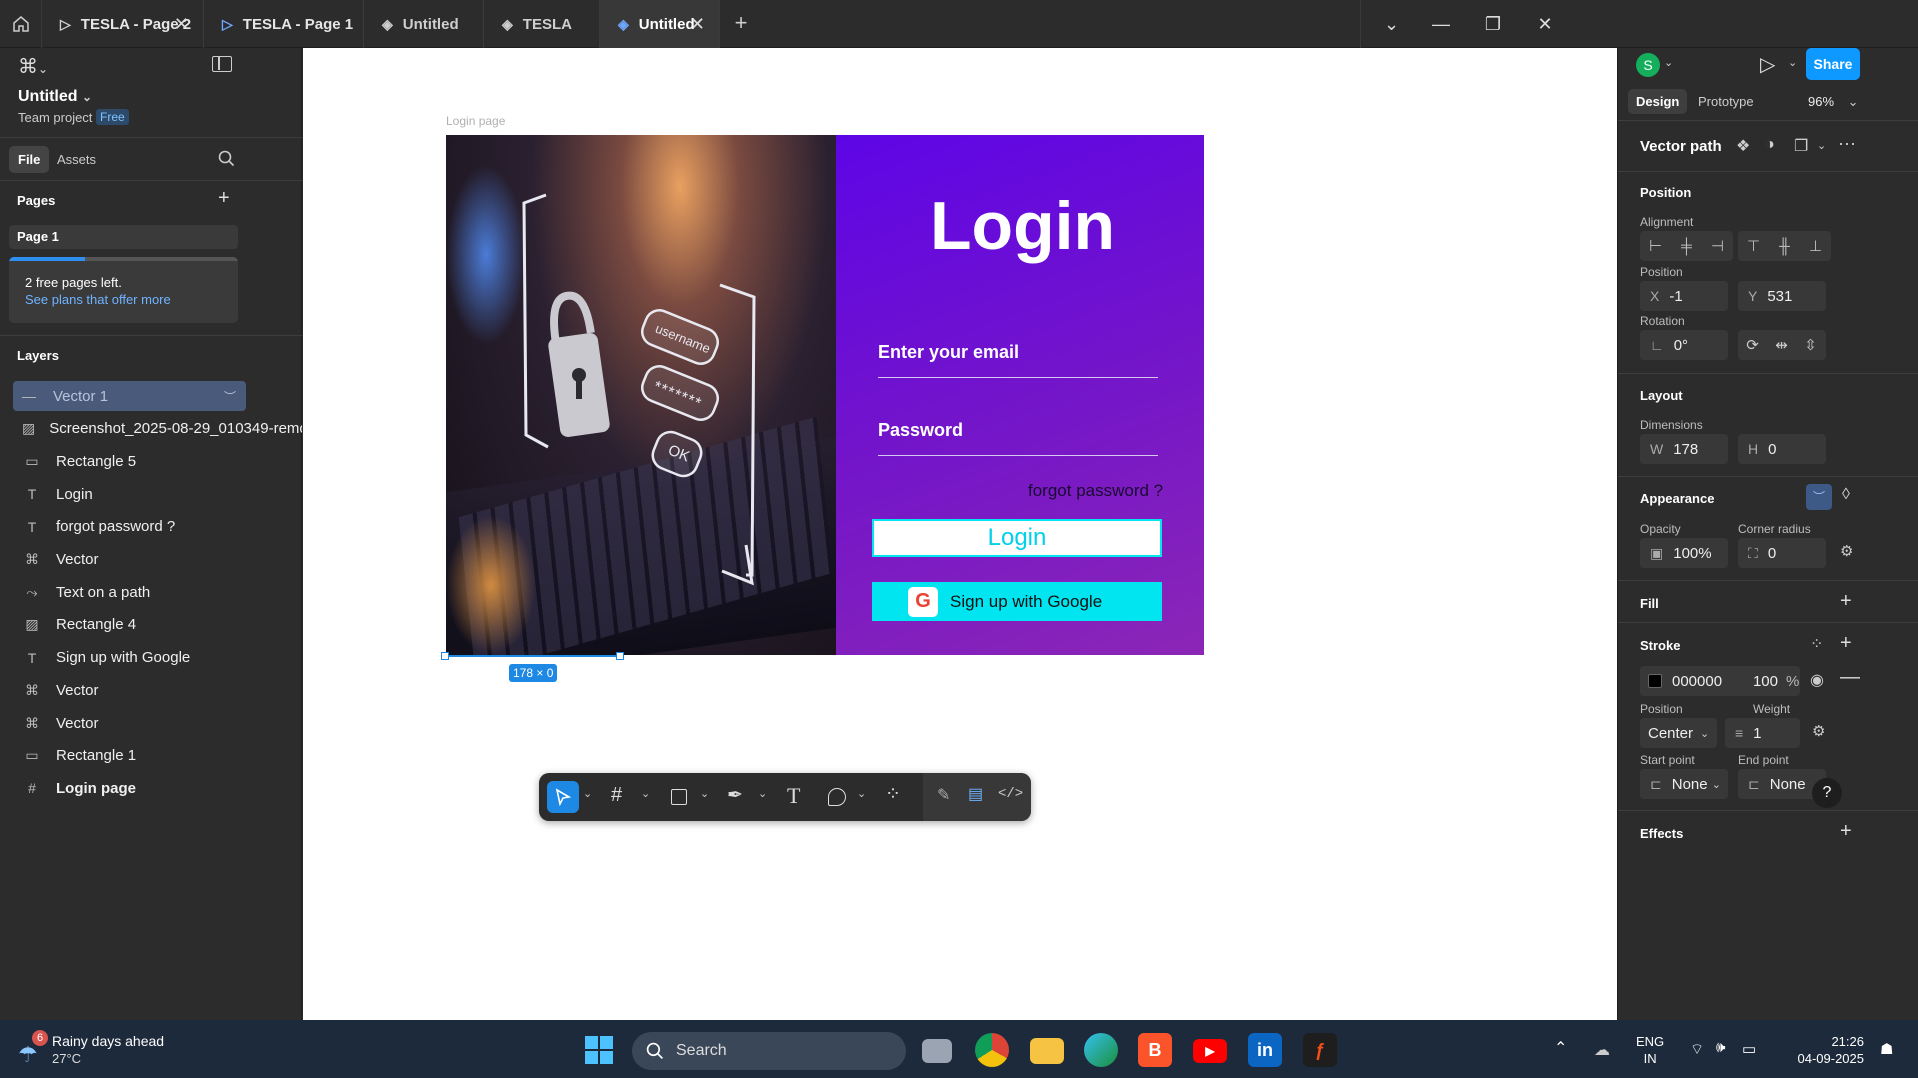 Image resolution: width=1918 pixels, height=1078 pixels. What do you see at coordinates (1801, 146) in the screenshot?
I see `boolean-icon: ❐` at bounding box center [1801, 146].